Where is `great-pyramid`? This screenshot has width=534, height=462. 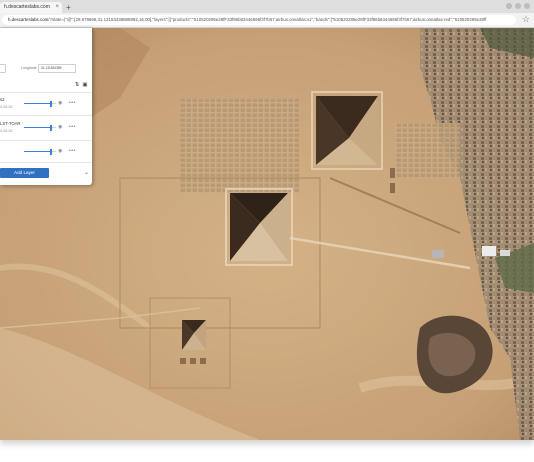 great-pyramid is located at coordinates (347, 130).